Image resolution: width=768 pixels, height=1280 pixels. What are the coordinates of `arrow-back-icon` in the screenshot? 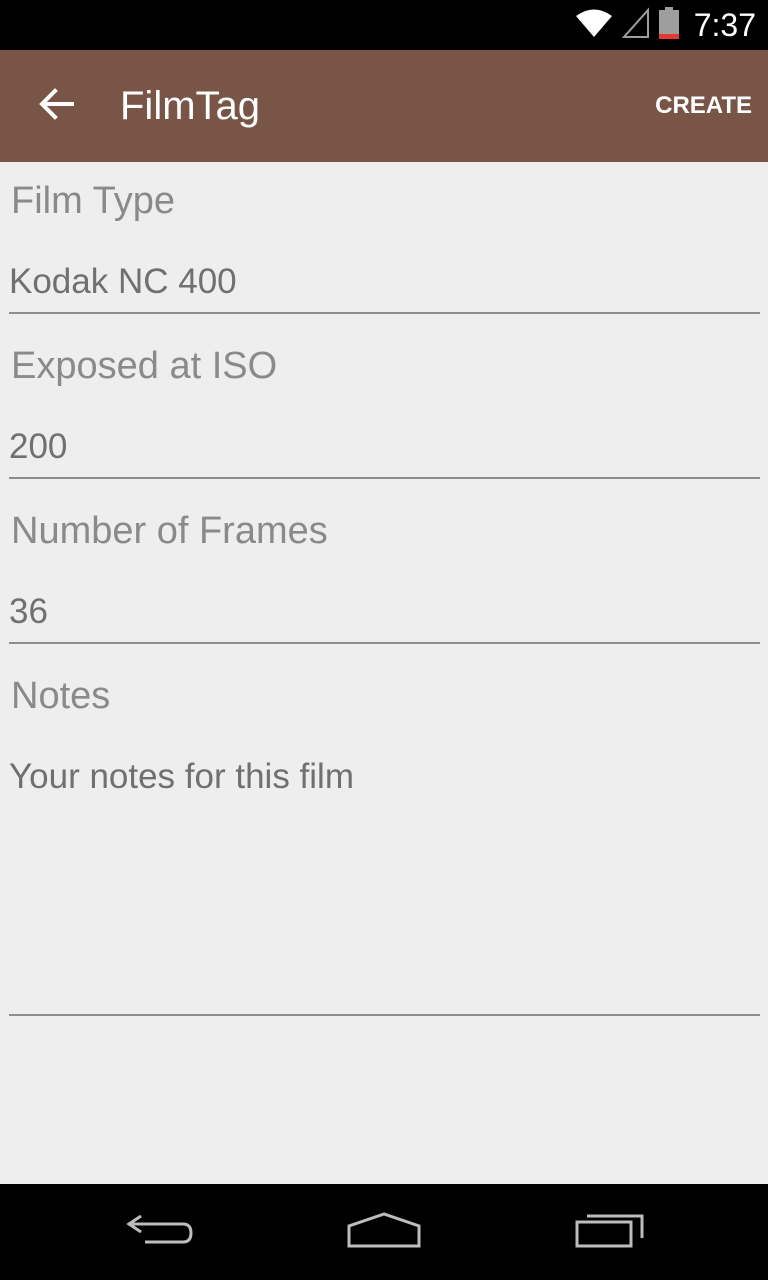 It's located at (56, 106).